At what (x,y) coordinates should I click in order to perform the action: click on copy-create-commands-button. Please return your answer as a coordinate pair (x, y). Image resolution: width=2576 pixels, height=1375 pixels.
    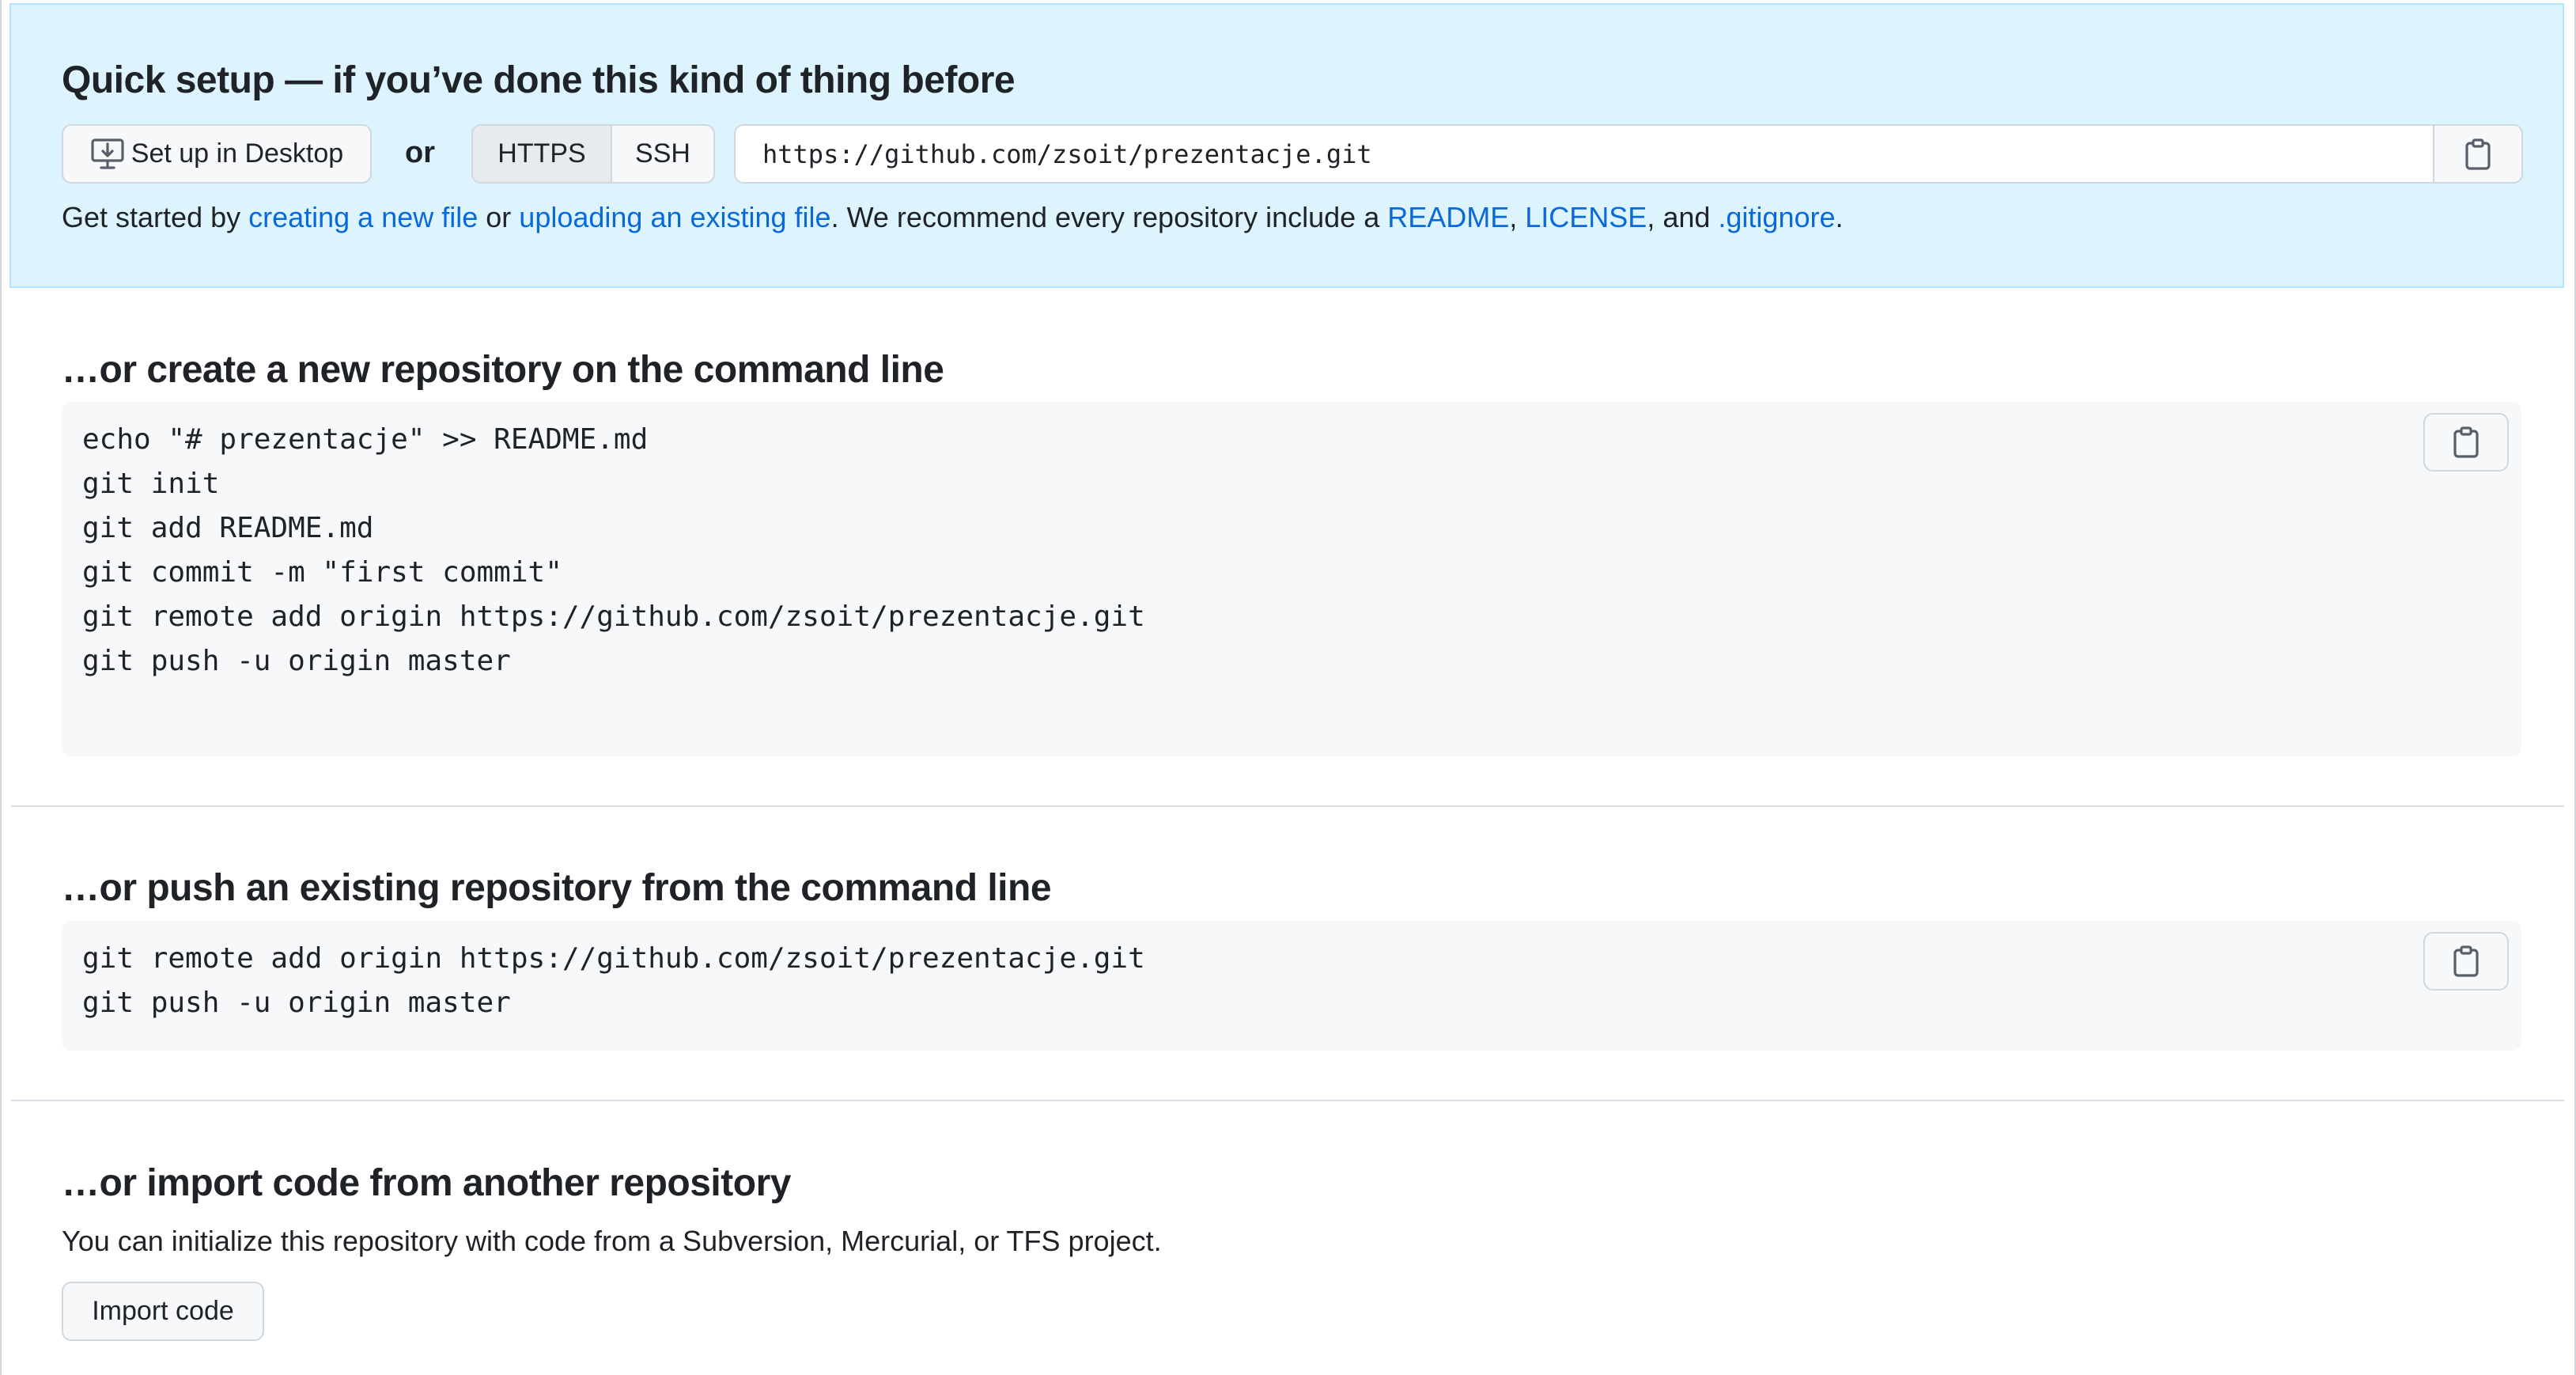
    Looking at the image, I should click on (2466, 443).